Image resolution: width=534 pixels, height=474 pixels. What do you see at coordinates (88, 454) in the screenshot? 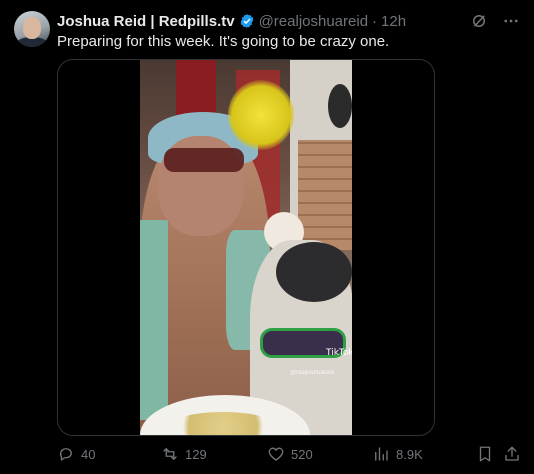
I see `reply-count: 40` at bounding box center [88, 454].